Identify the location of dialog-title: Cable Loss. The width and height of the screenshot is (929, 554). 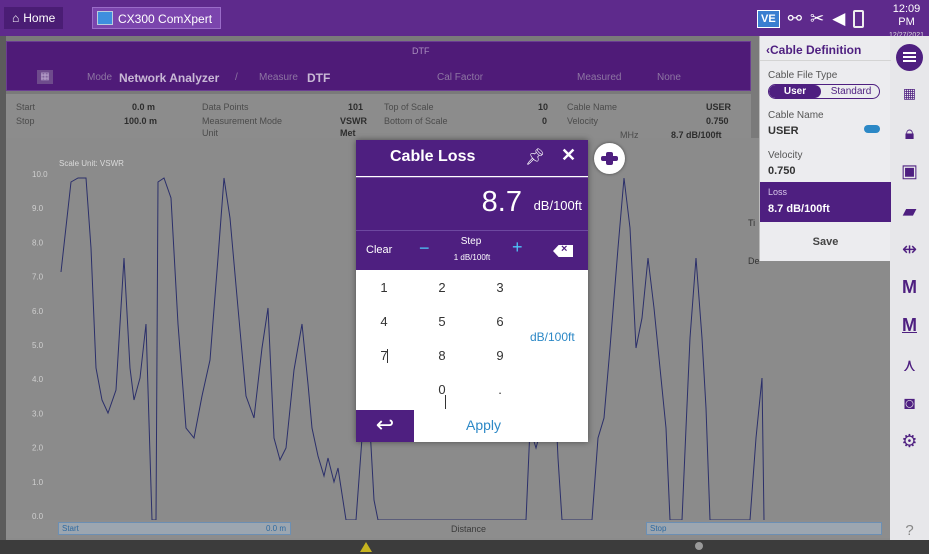
(433, 156).